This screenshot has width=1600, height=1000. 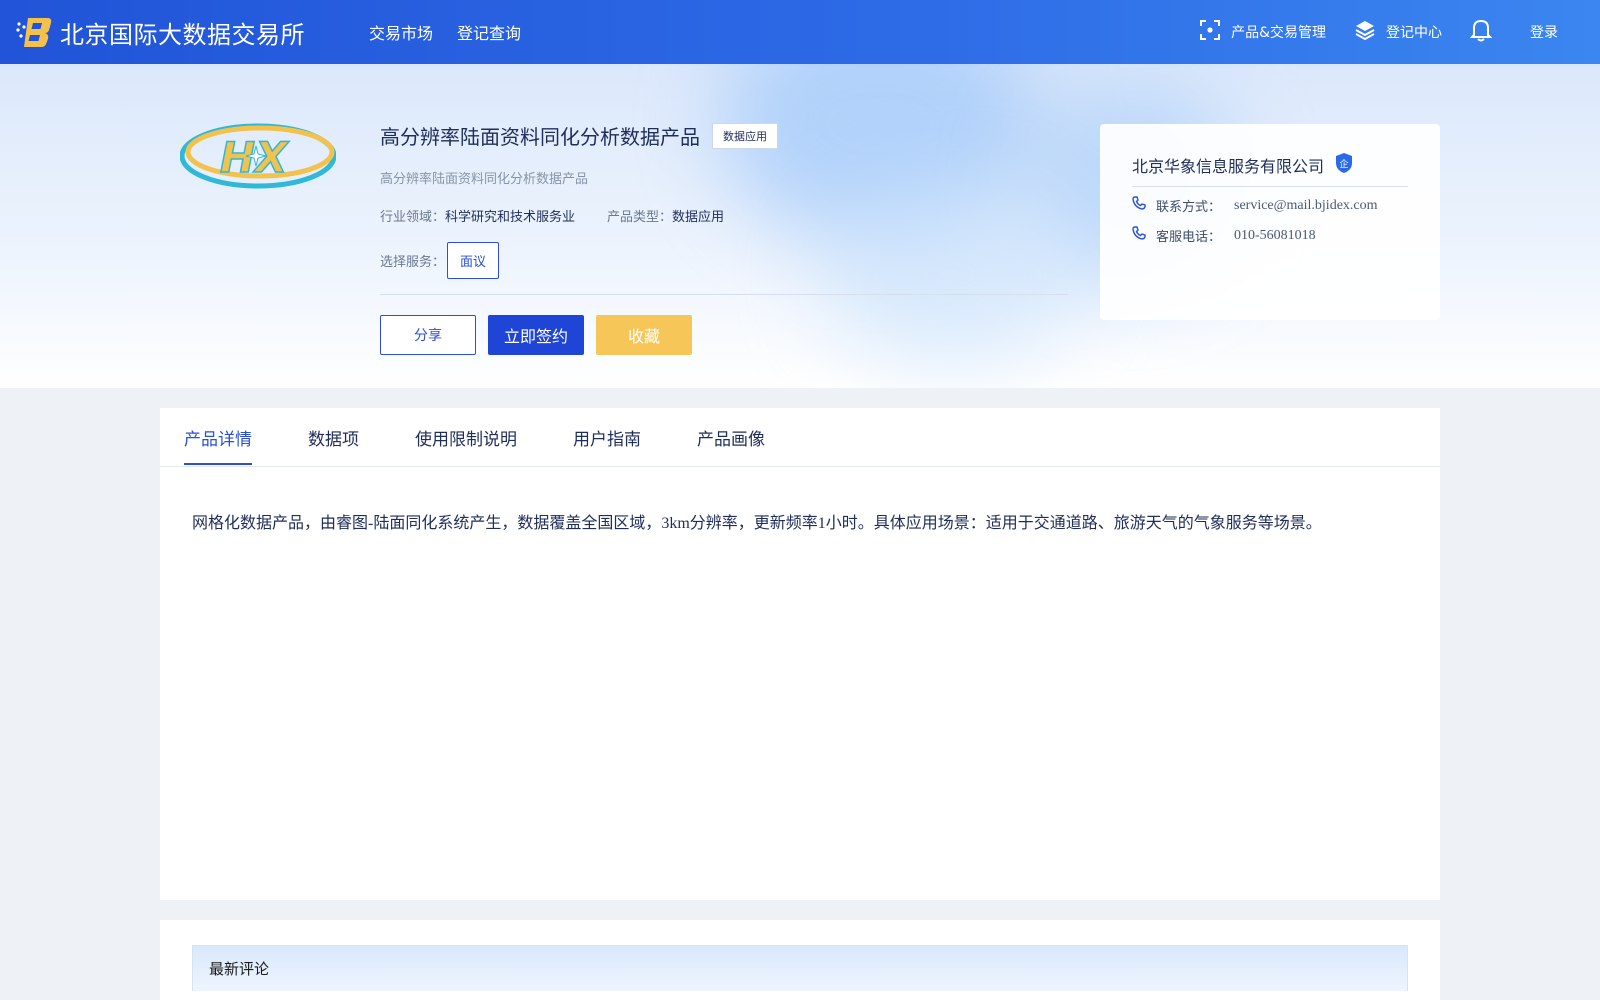 What do you see at coordinates (1215, 32) in the screenshot?
I see `scan-frame-icon` at bounding box center [1215, 32].